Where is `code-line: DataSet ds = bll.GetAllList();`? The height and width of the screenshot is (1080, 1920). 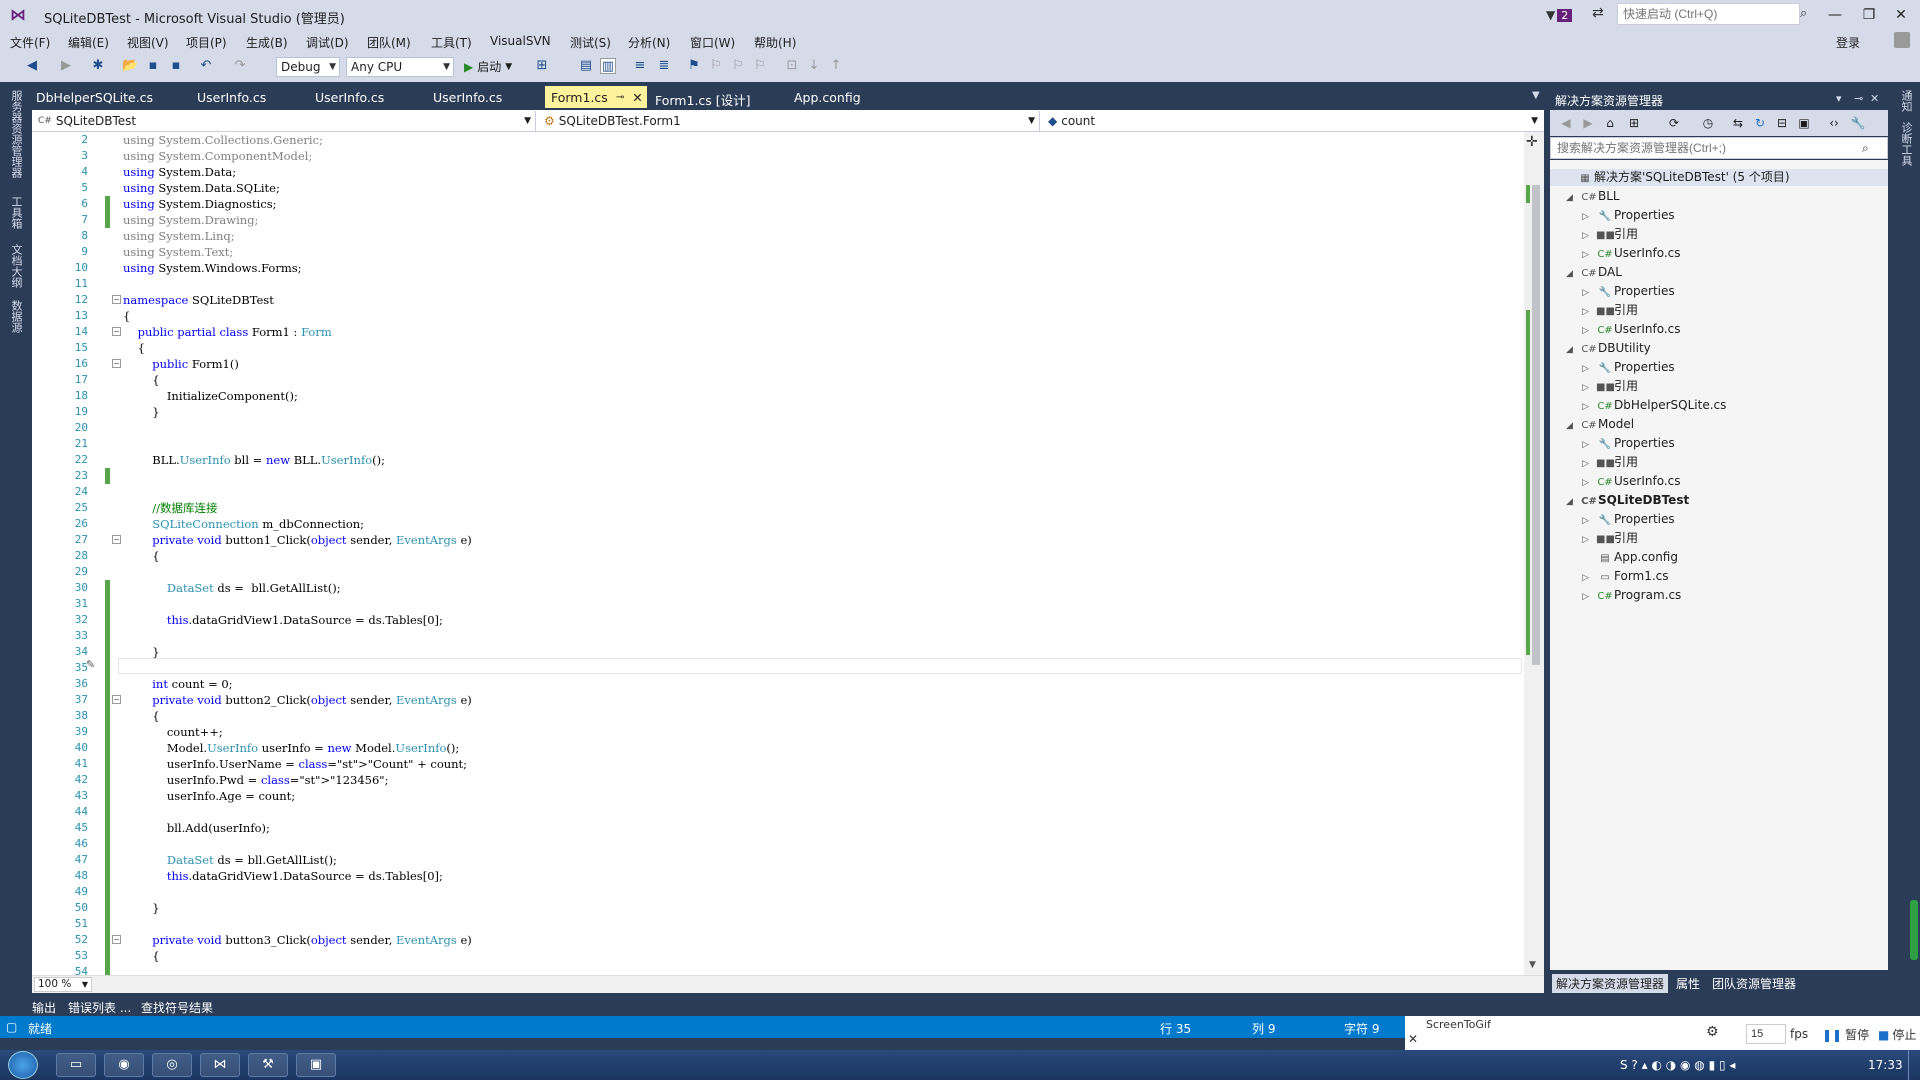
code-line: DataSet ds = bll.GetAllList(); is located at coordinates (230, 860).